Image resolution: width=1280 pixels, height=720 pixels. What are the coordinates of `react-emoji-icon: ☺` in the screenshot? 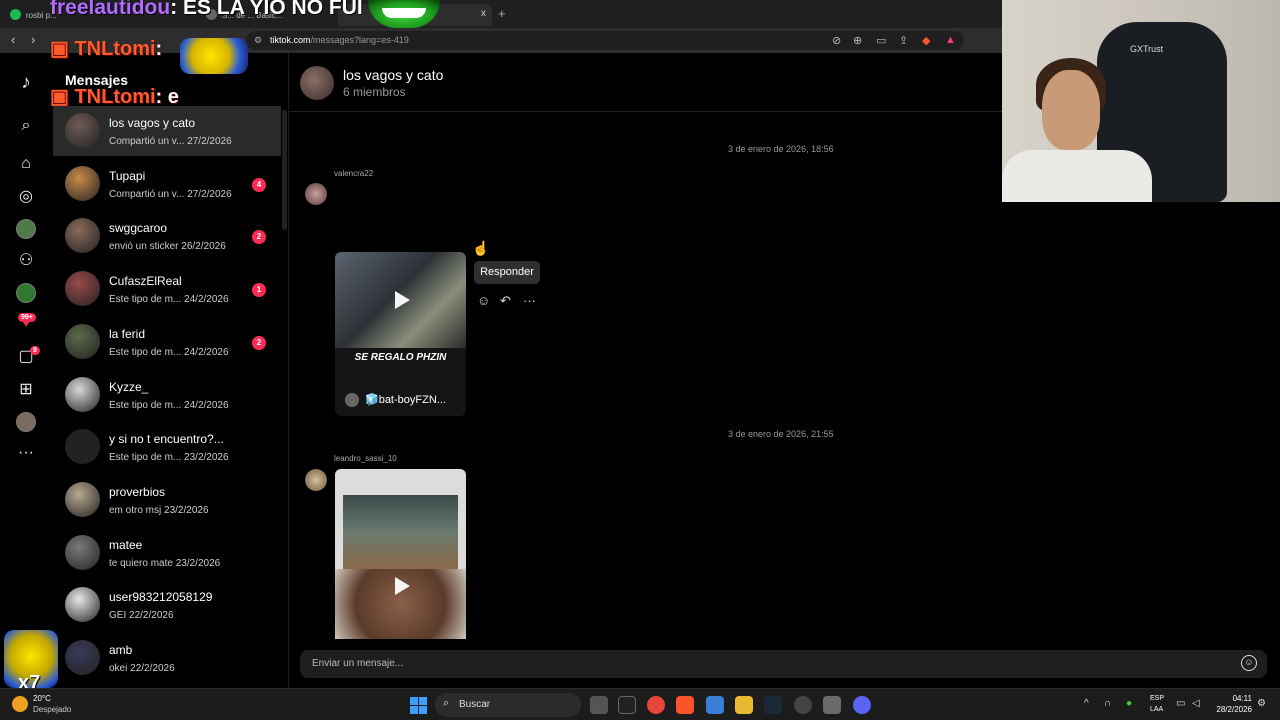 It's located at (483, 300).